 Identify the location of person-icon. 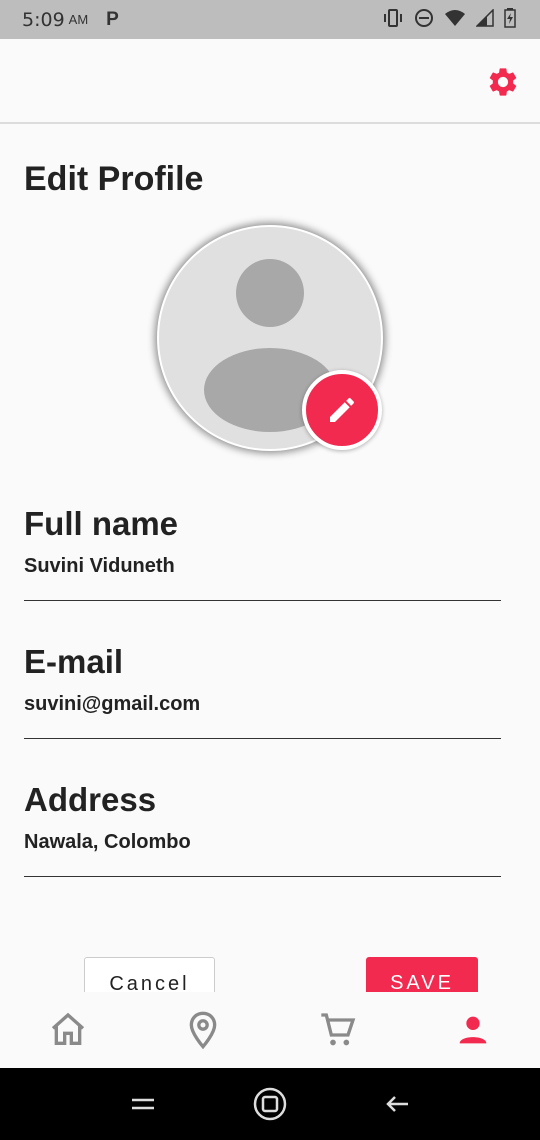
(472, 1030).